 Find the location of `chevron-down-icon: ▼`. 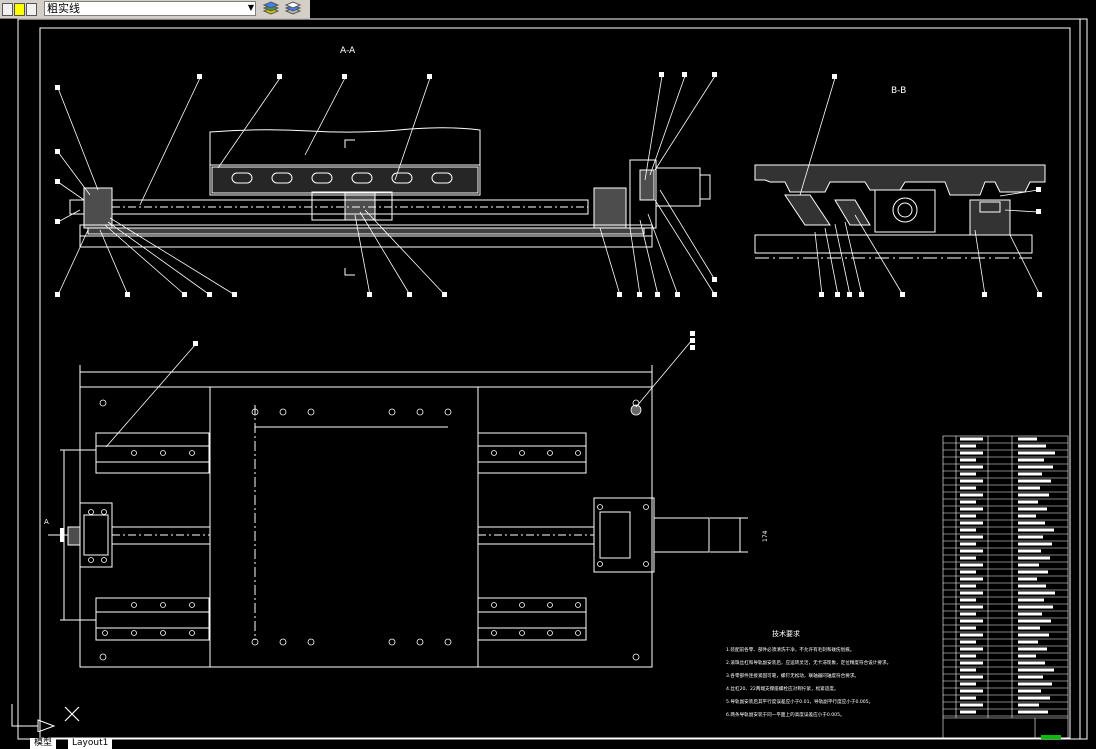

chevron-down-icon: ▼ is located at coordinates (251, 8).